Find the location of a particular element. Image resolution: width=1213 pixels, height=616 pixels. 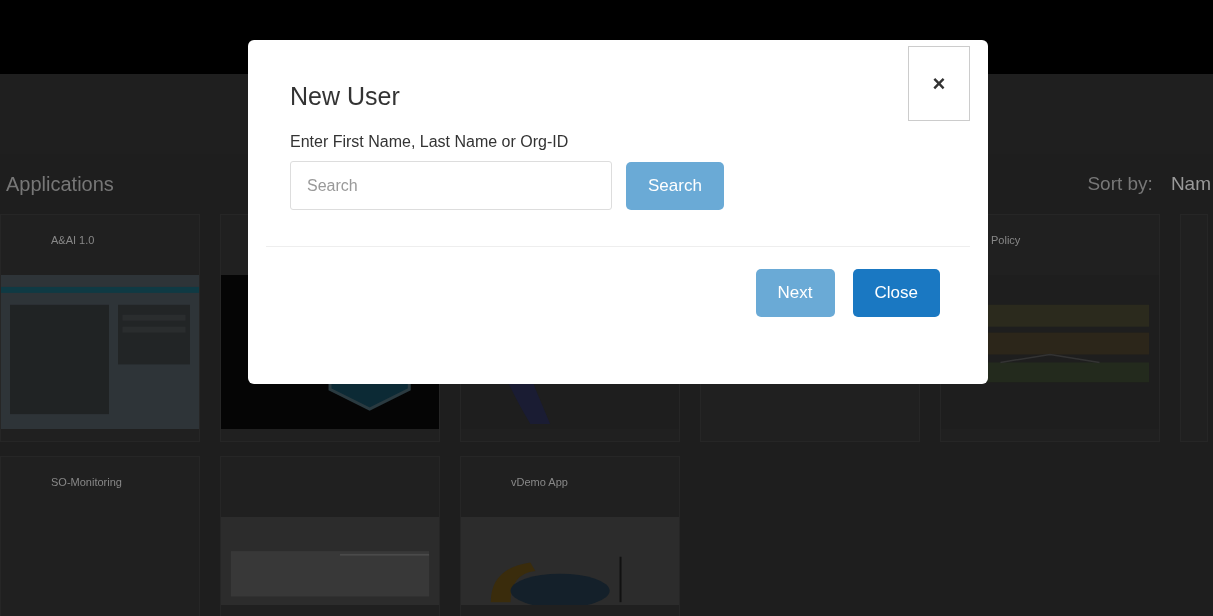

card-title: A&AI 1.0 is located at coordinates (73, 240).